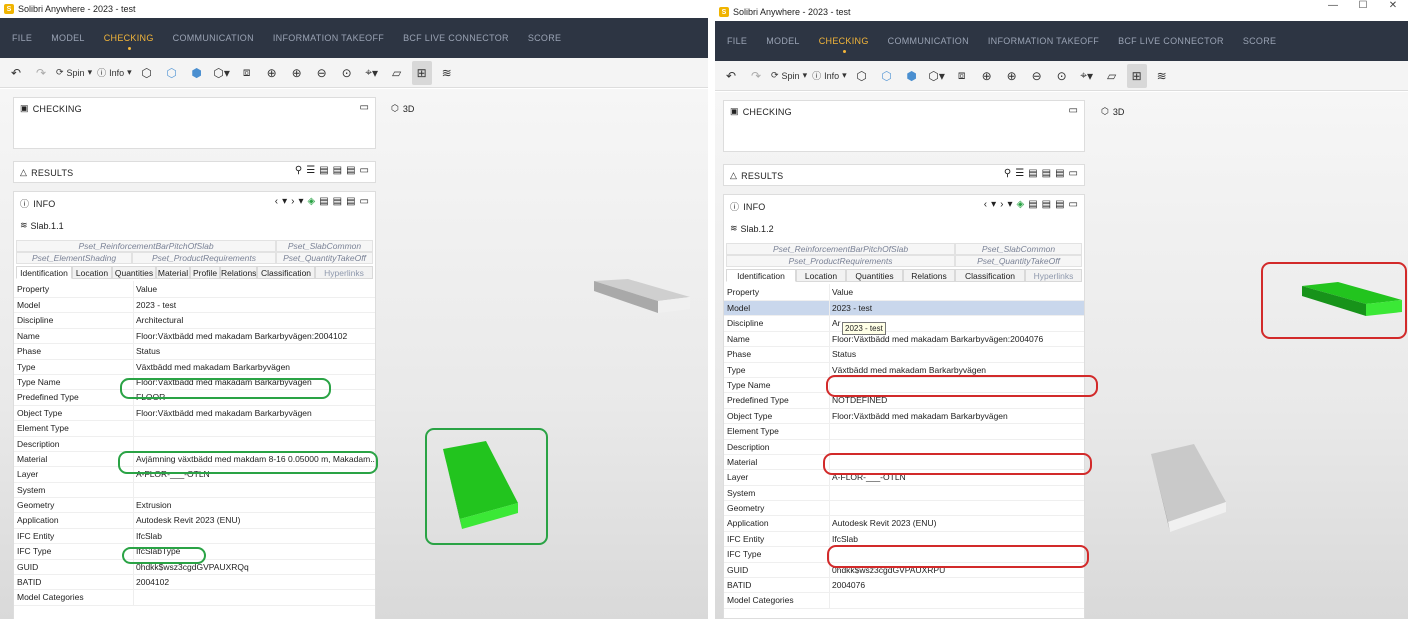 This screenshot has height=619, width=1408. Describe the element at coordinates (276, 201) in the screenshot. I see `prev-icon: ‹` at that location.